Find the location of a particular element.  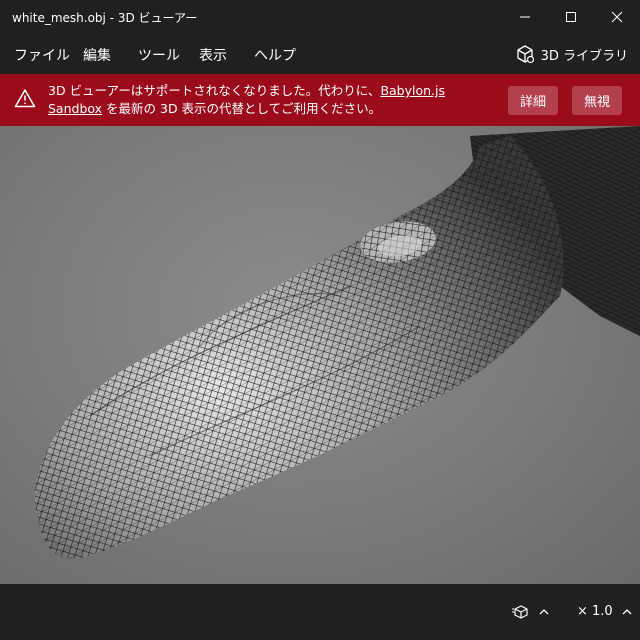

menu-view: 表示 is located at coordinates (213, 55).